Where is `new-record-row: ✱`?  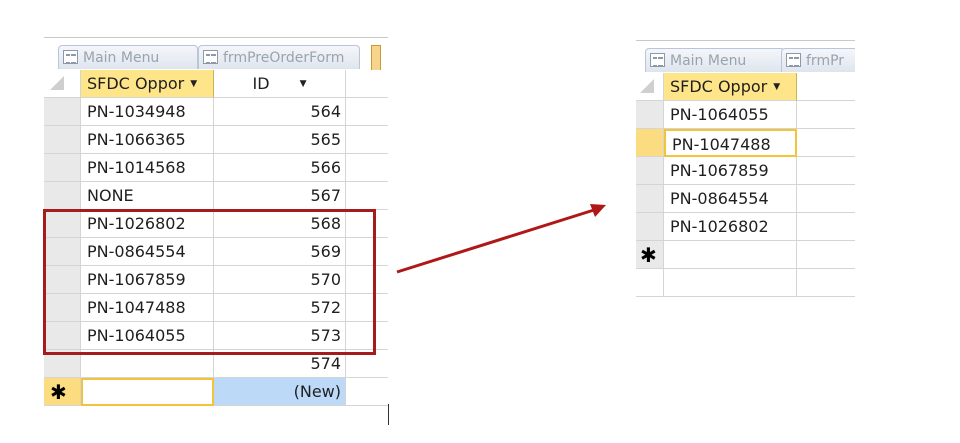
new-record-row: ✱ is located at coordinates (745, 255).